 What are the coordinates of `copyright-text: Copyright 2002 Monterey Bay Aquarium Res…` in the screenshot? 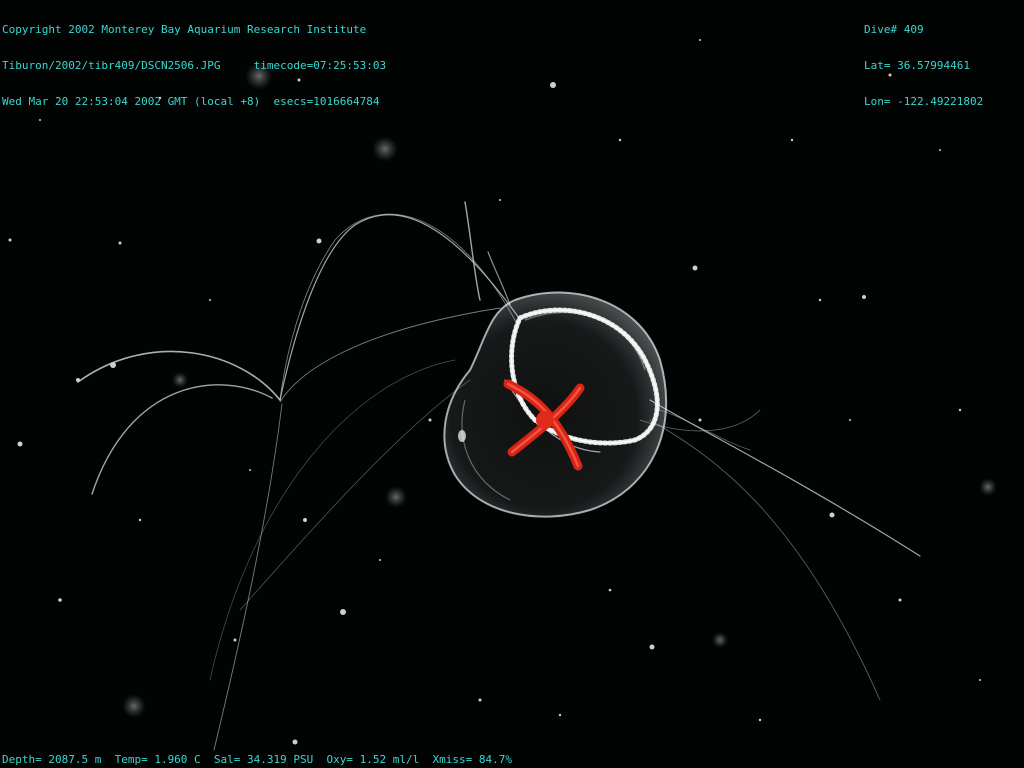 It's located at (184, 29).